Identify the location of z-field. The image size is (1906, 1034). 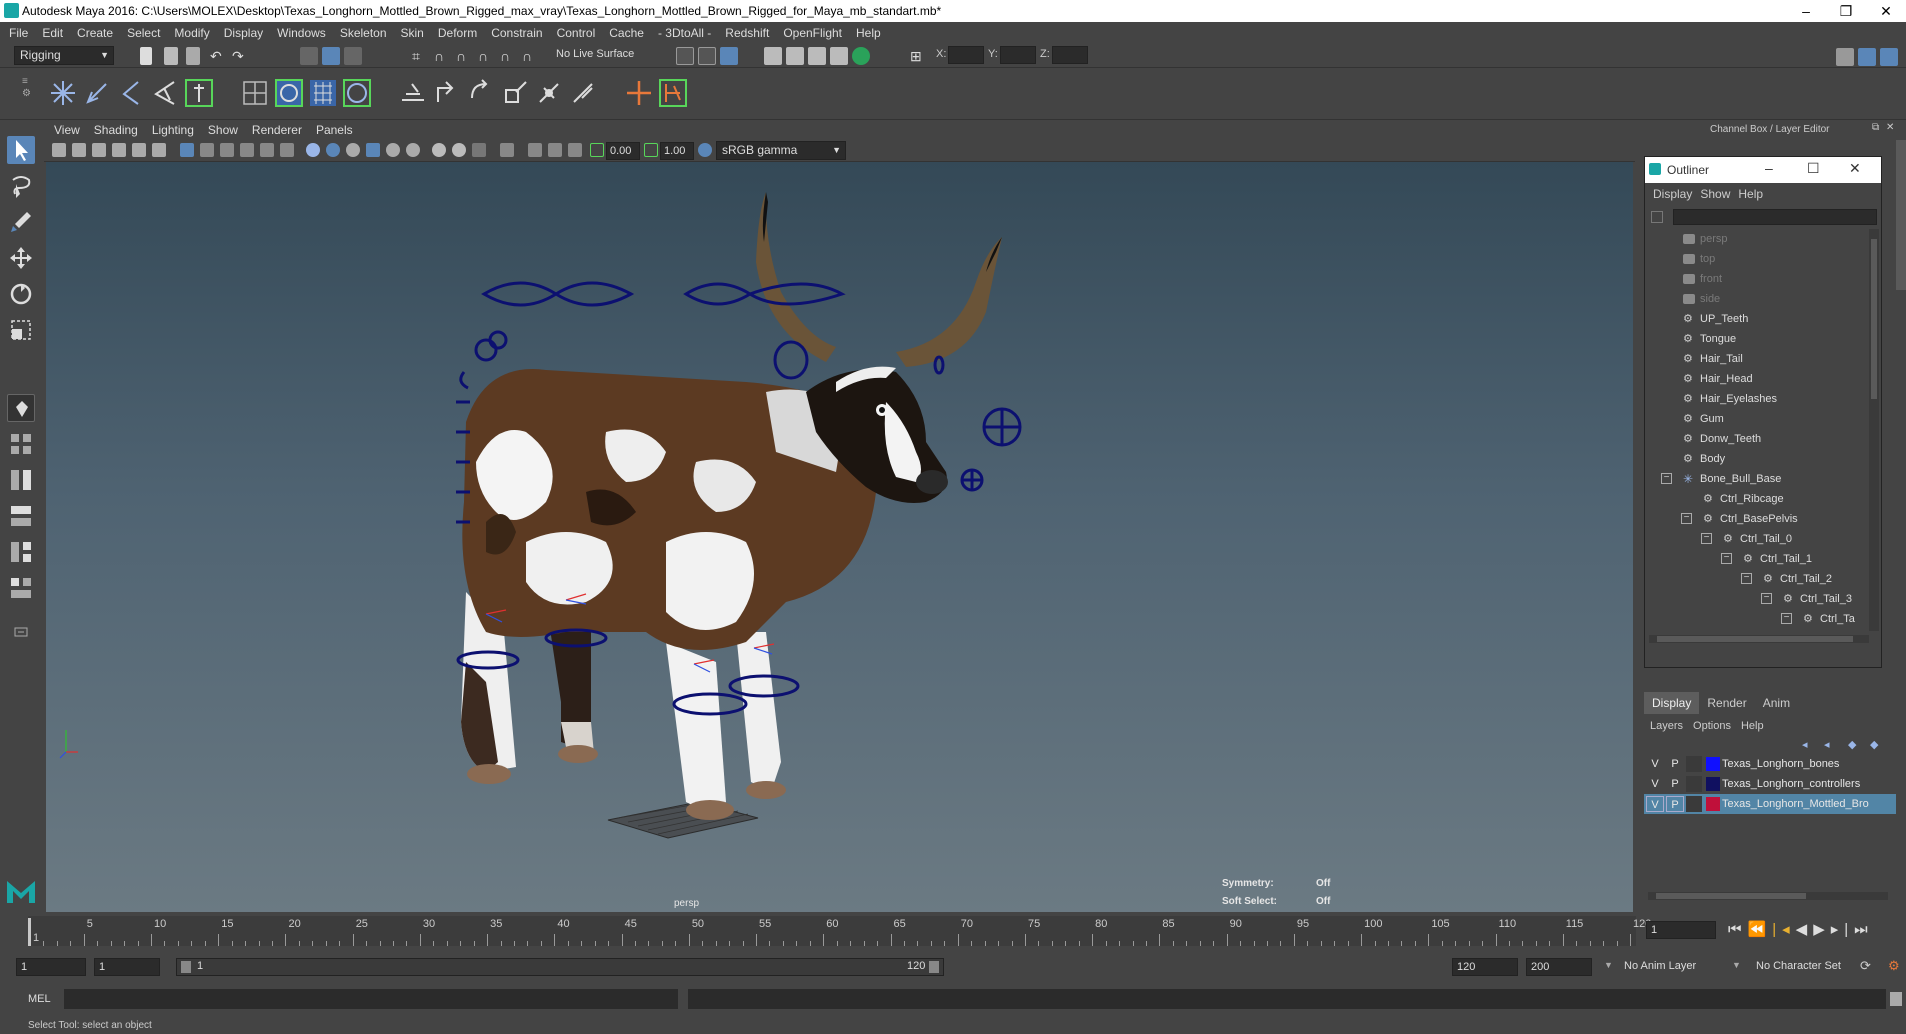
(1070, 55).